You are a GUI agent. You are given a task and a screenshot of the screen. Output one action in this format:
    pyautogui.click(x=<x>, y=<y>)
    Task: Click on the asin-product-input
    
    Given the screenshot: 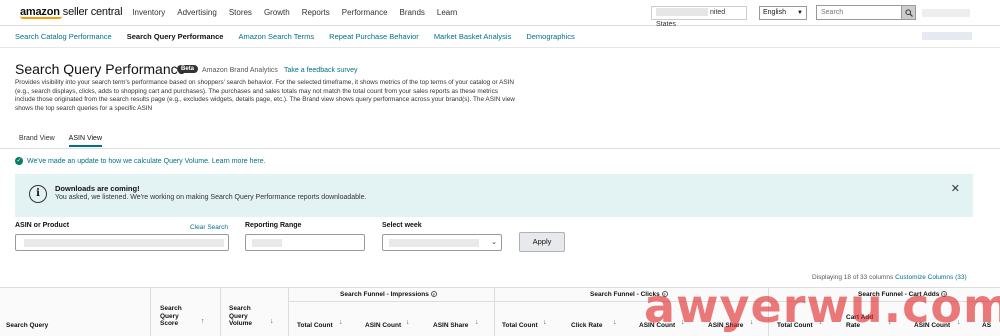 What is the action you would take?
    pyautogui.click(x=122, y=242)
    